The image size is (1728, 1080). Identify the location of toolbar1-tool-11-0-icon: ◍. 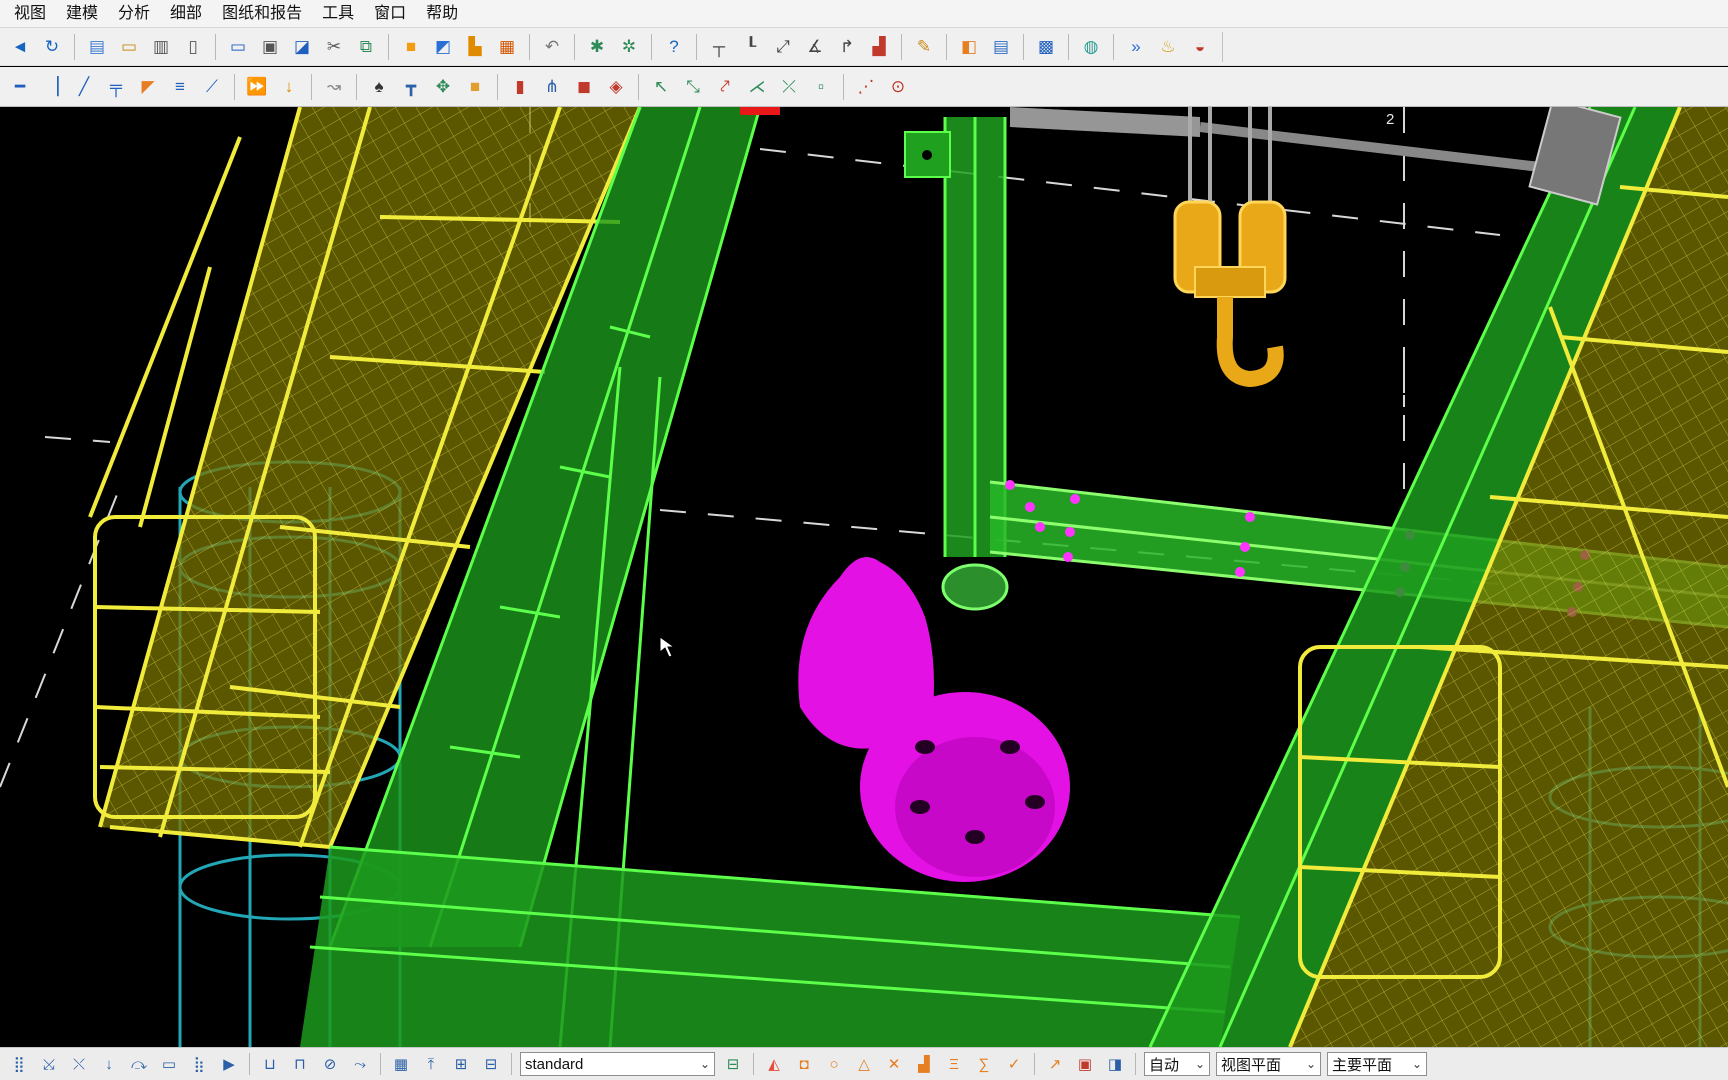
(1091, 47).